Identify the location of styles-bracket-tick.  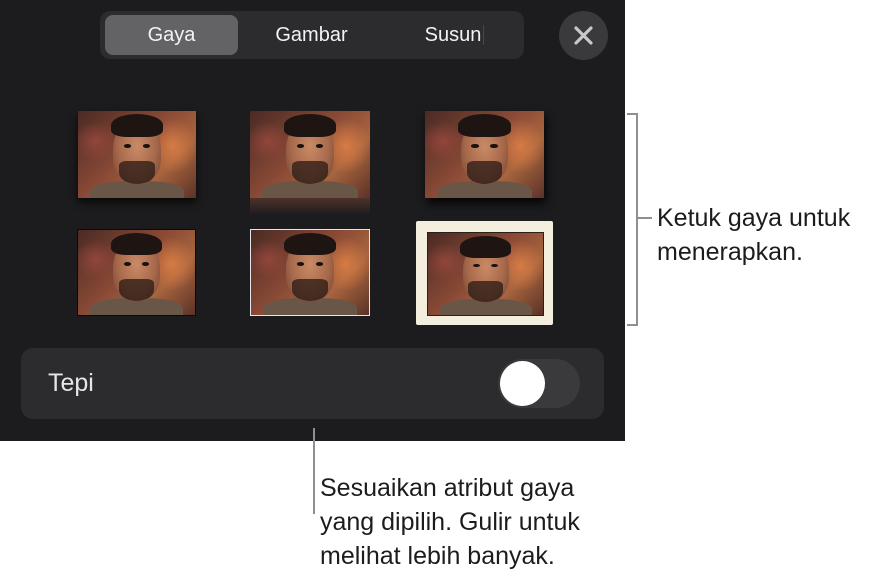
(645, 218).